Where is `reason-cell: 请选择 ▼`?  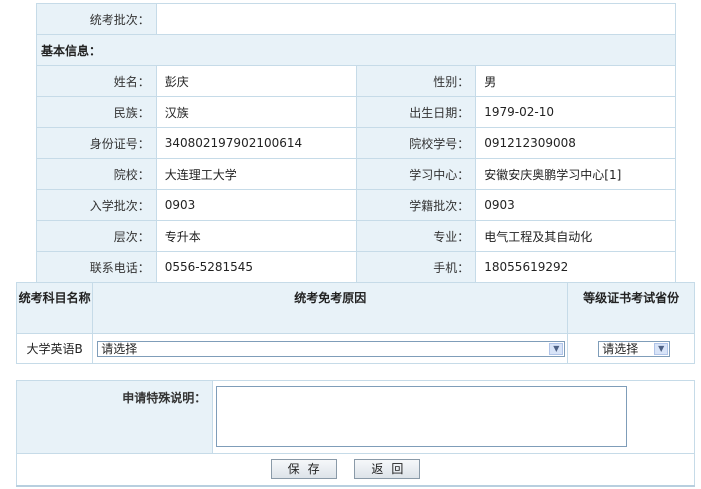
reason-cell: 请选择 ▼ is located at coordinates (330, 348).